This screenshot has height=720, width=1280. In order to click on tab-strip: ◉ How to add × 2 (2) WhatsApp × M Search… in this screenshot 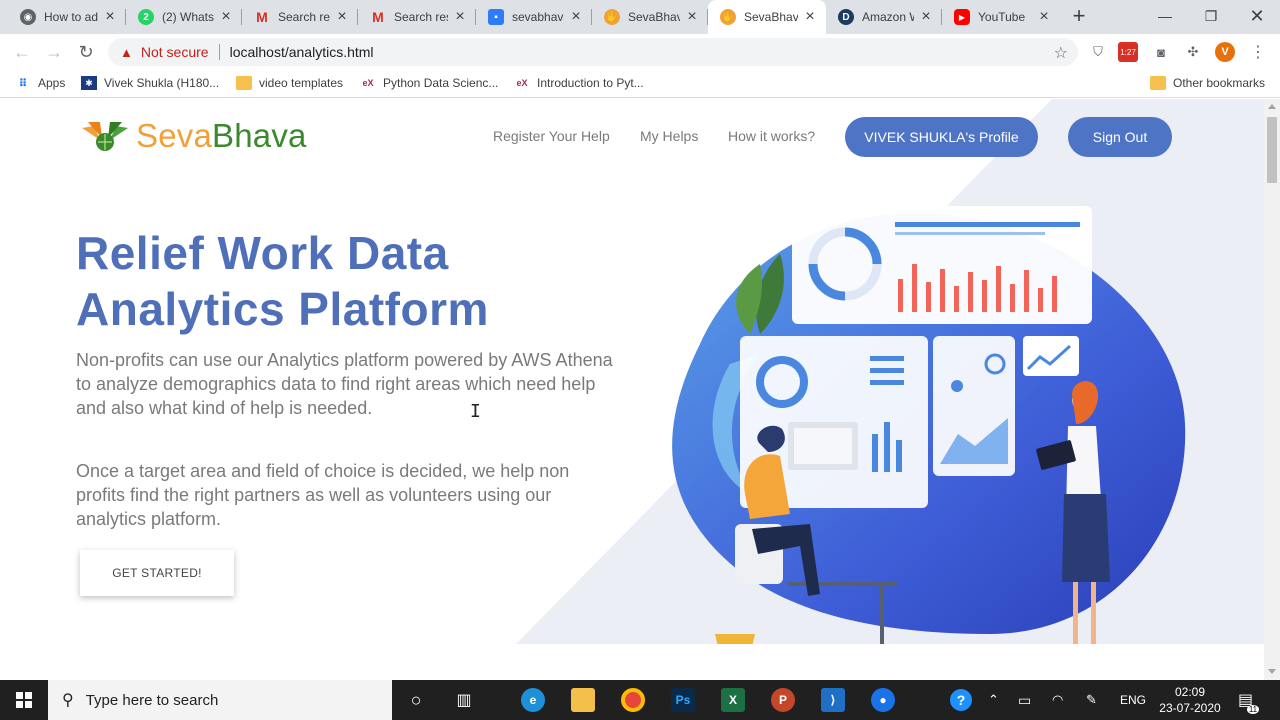, I will do `click(640, 17)`.